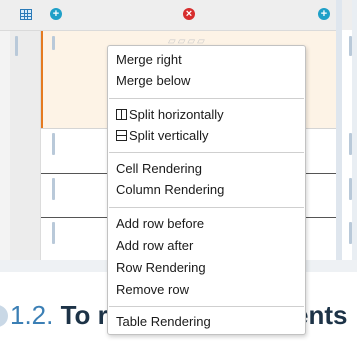 The image size is (357, 344). I want to click on menu-add-row-before: Add row before, so click(160, 224).